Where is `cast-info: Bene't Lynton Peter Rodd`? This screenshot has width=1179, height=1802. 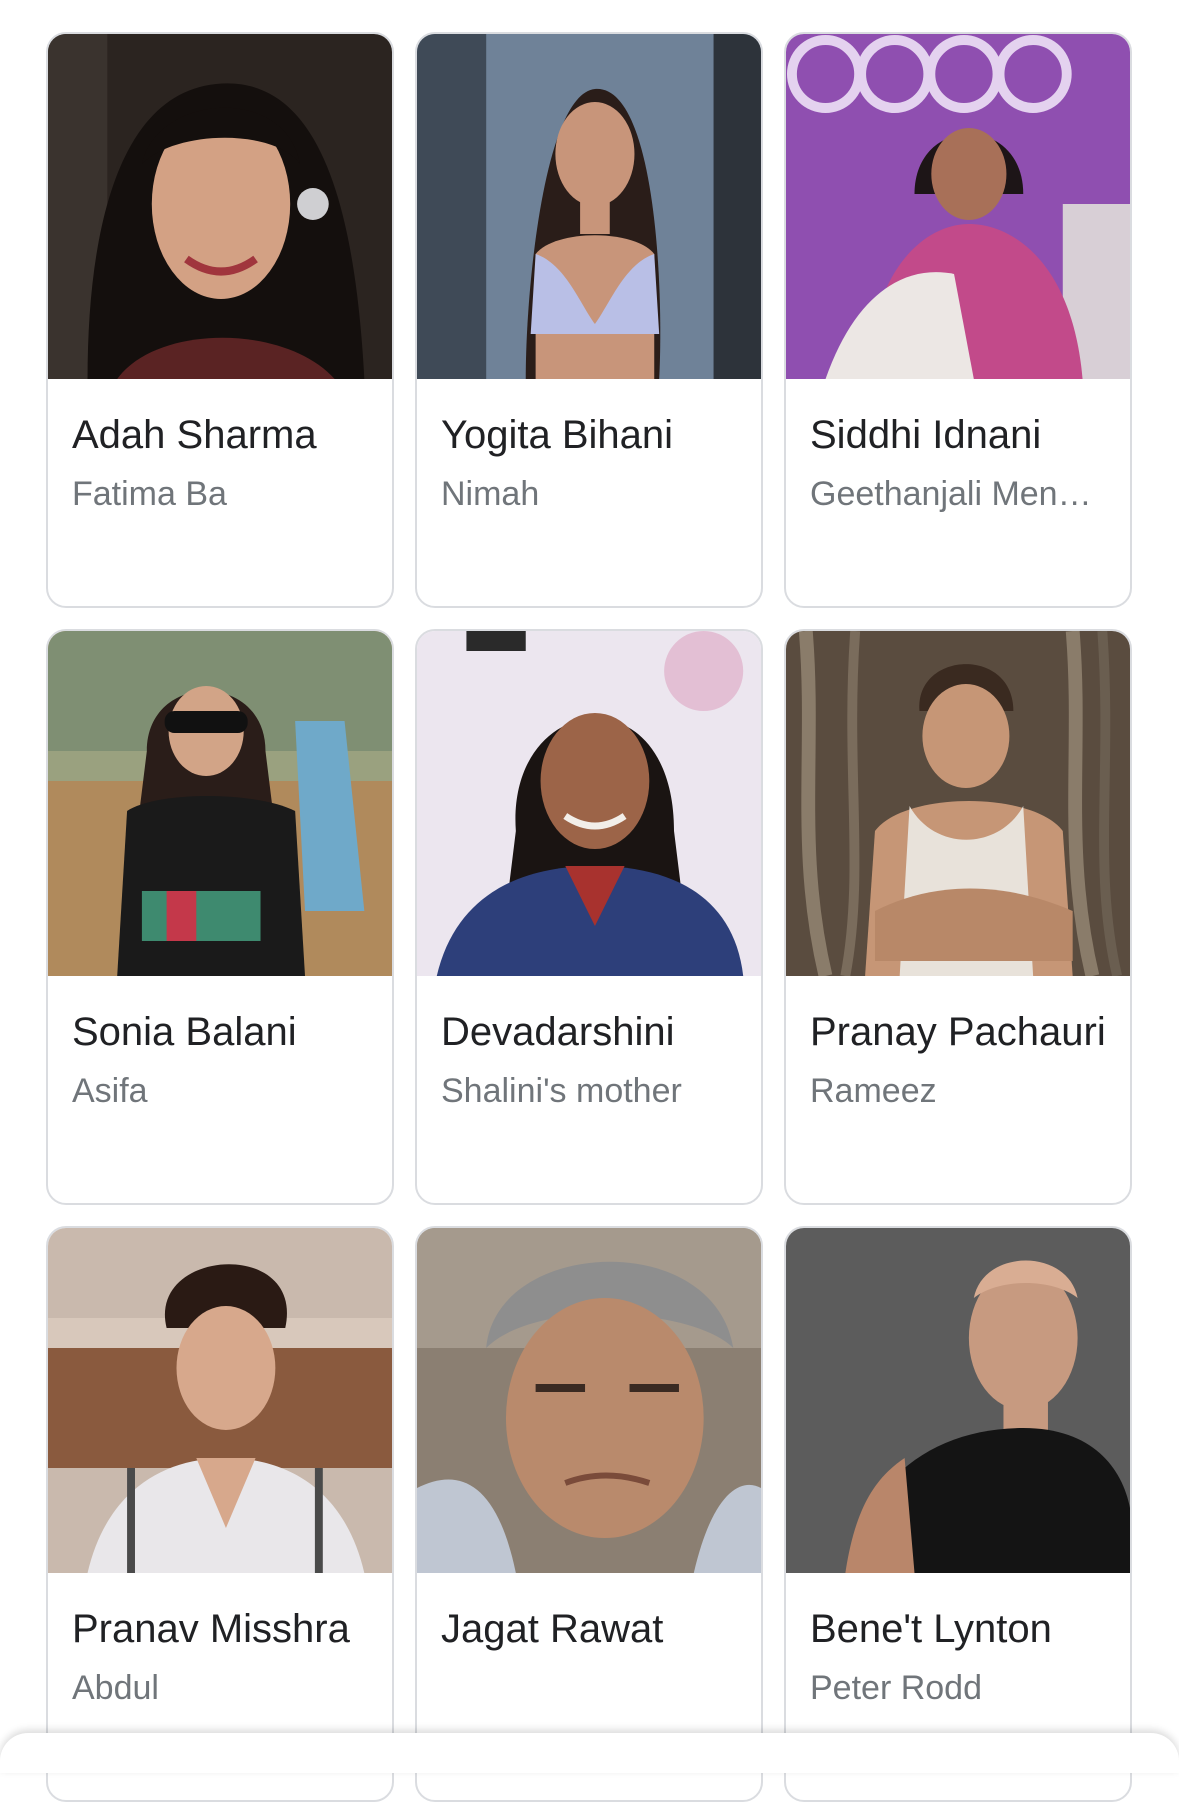
cast-info: Bene't Lynton Peter Rodd is located at coordinates (958, 1641).